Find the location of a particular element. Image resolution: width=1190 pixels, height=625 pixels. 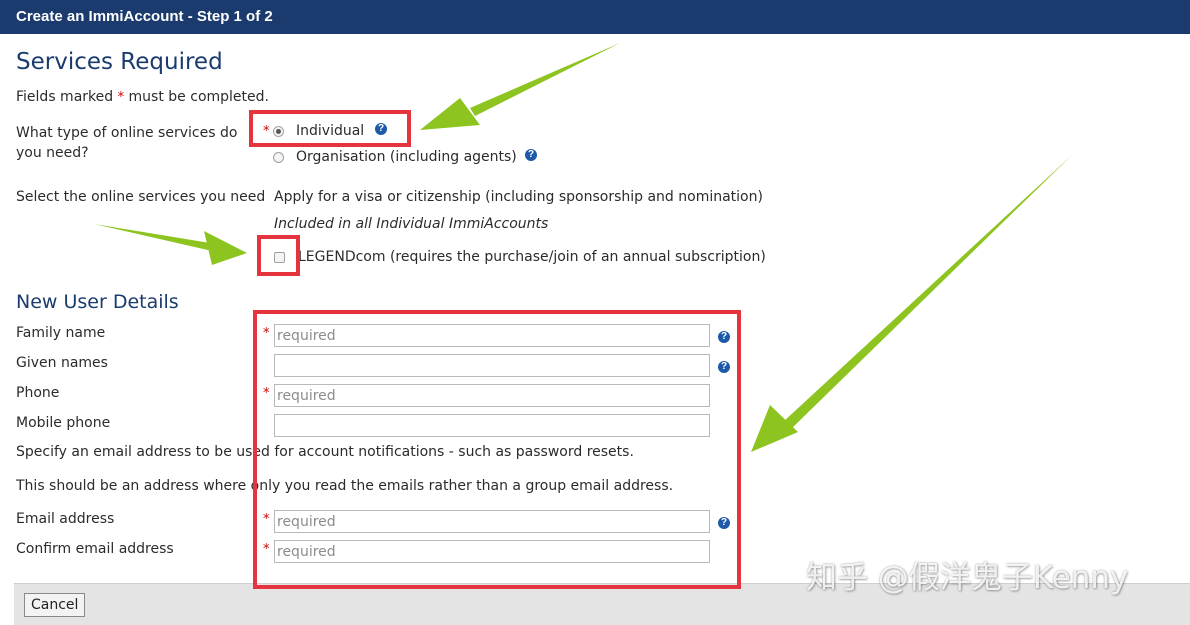

arrow-to-legendcom-head is located at coordinates (225, 248).